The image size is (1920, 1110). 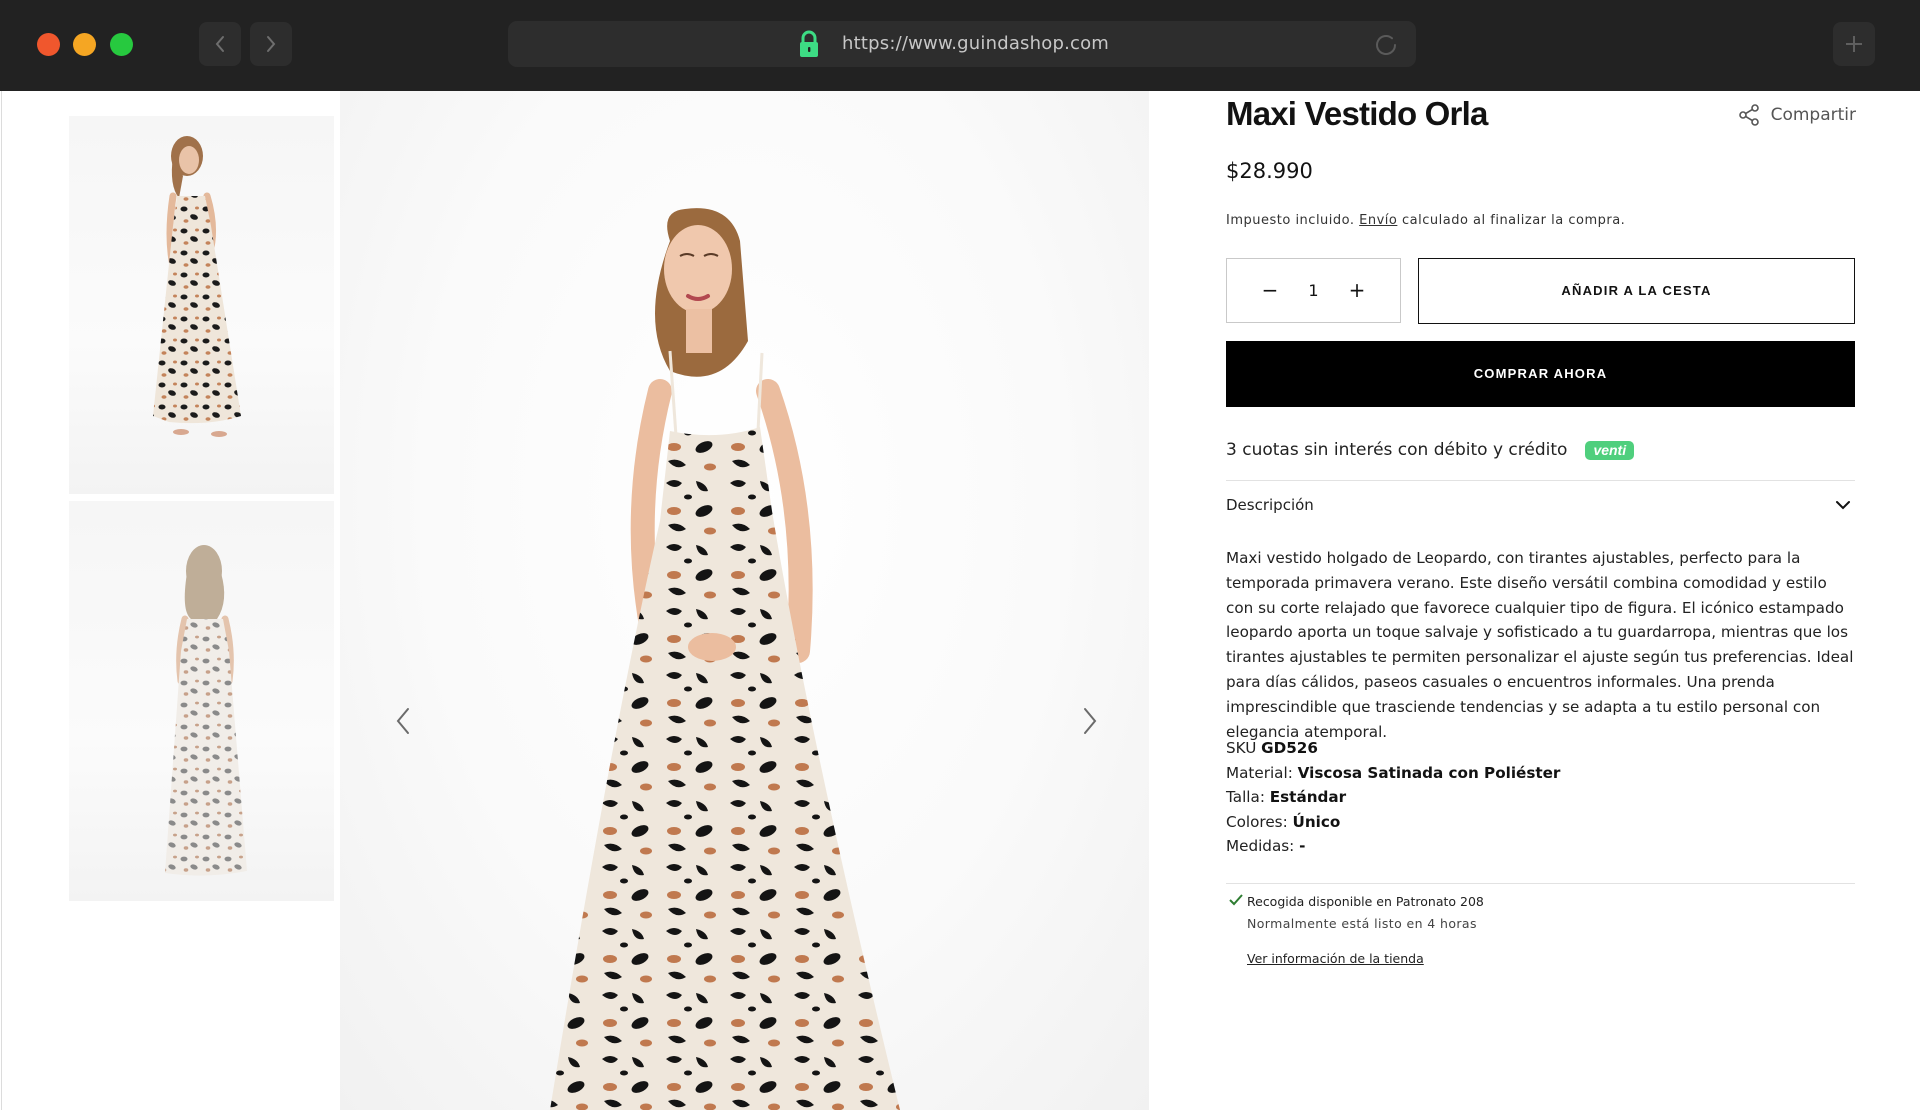 I want to click on close-window-button, so click(x=48, y=44).